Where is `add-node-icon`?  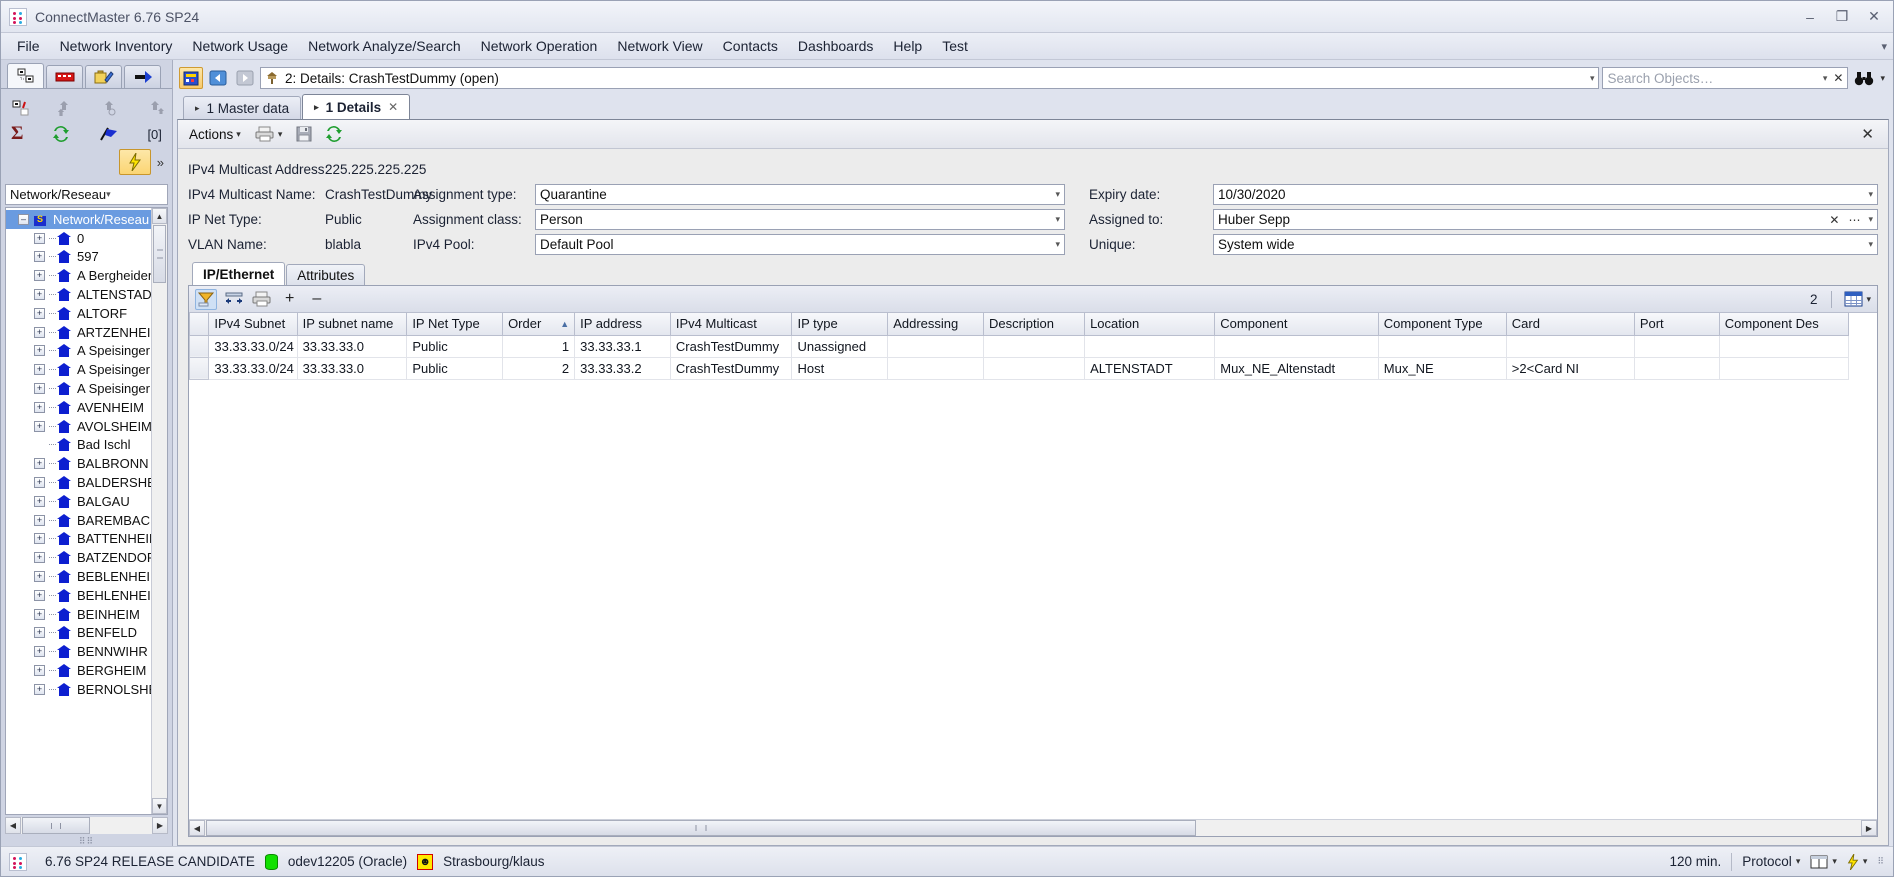
add-node-icon is located at coordinates (21, 108).